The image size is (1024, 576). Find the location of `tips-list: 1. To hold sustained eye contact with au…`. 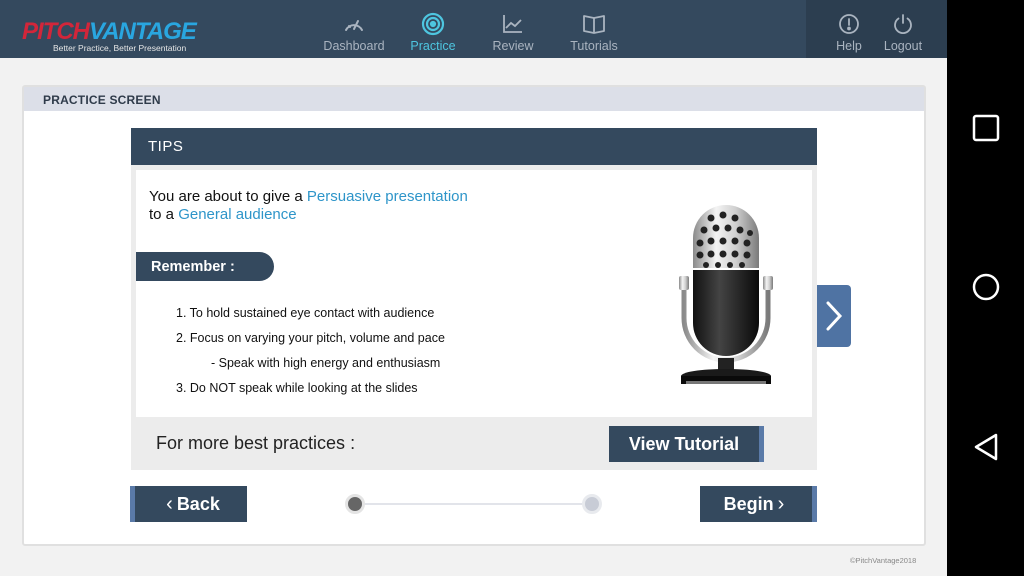

tips-list: 1. To hold sustained eye contact with au… is located at coordinates (310, 356).